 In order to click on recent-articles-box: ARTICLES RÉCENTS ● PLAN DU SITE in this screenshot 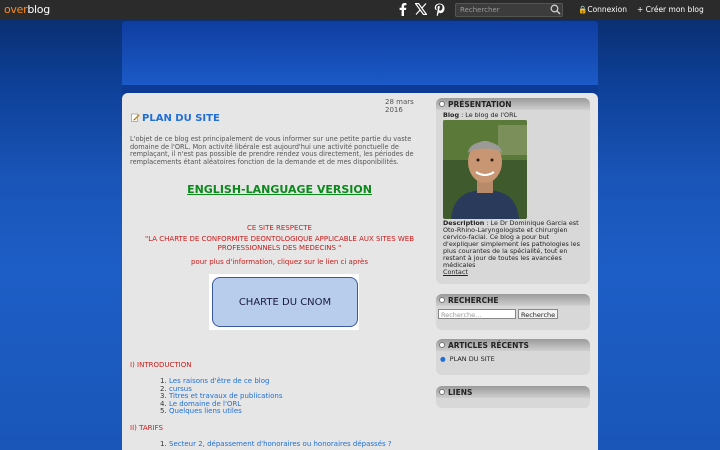, I will do `click(513, 357)`.